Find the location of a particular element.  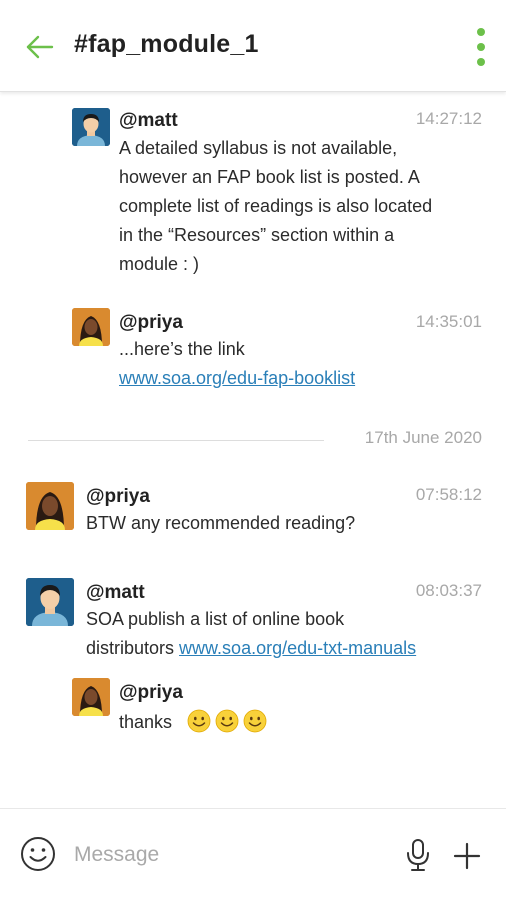

app-header: #fap_module_1 is located at coordinates (253, 46).